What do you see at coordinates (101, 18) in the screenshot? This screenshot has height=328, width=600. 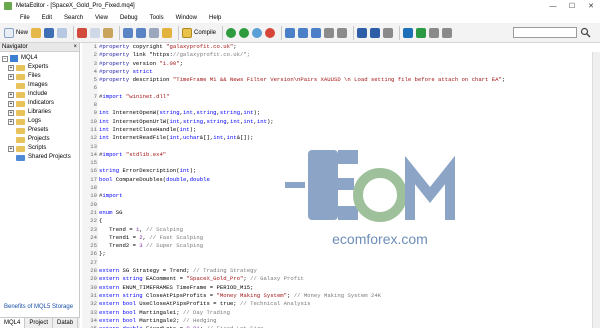 I see `menu-view: View` at bounding box center [101, 18].